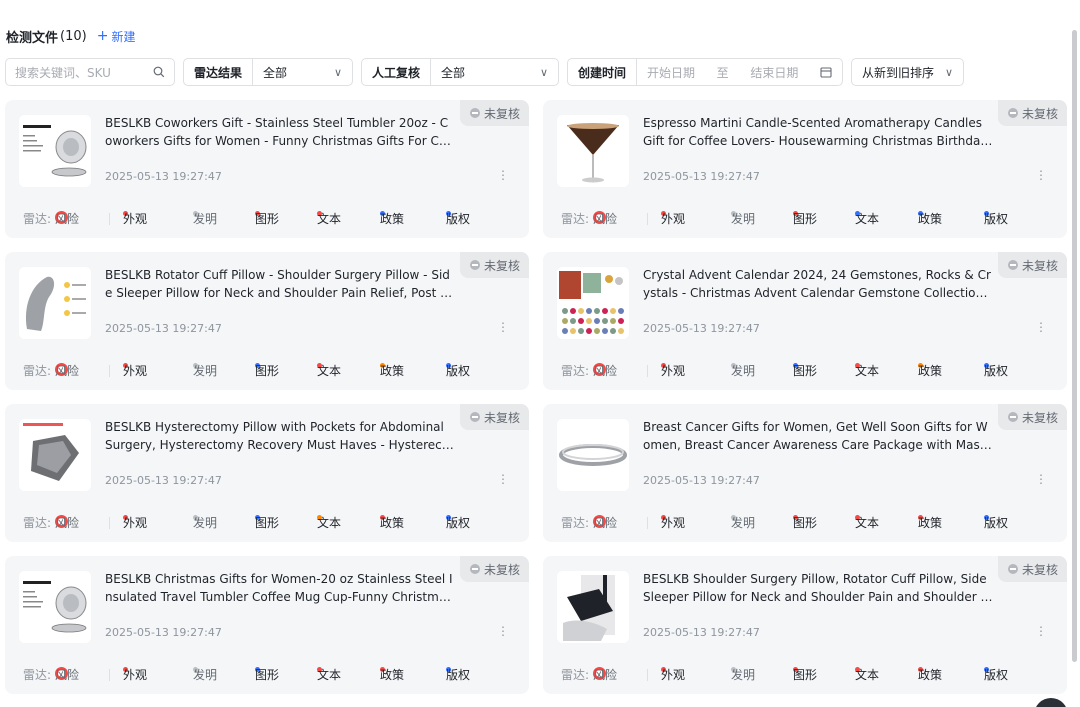  I want to click on radar-result-value: 全部, so click(275, 72).